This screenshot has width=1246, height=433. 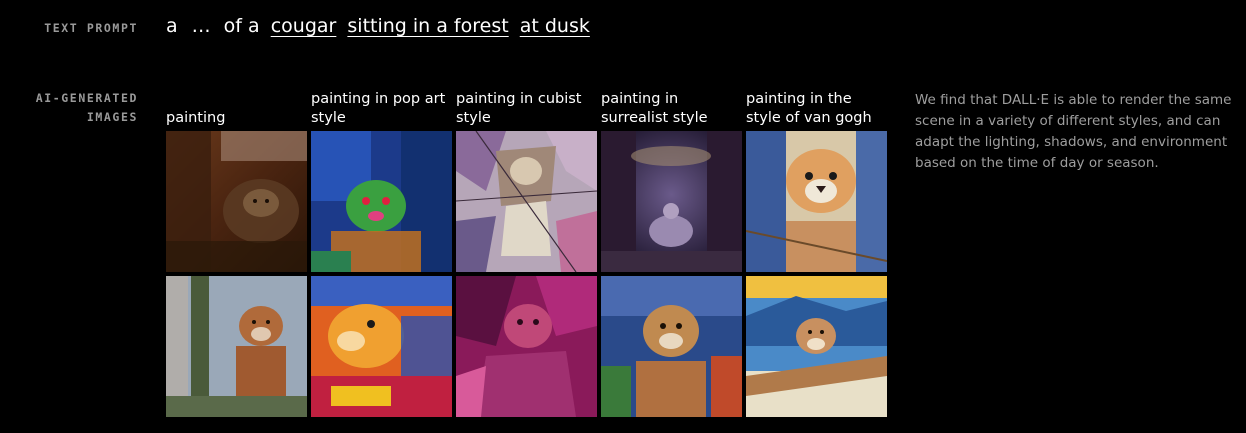 What do you see at coordinates (304, 26) in the screenshot?
I see `prompt-subject-option: cougar` at bounding box center [304, 26].